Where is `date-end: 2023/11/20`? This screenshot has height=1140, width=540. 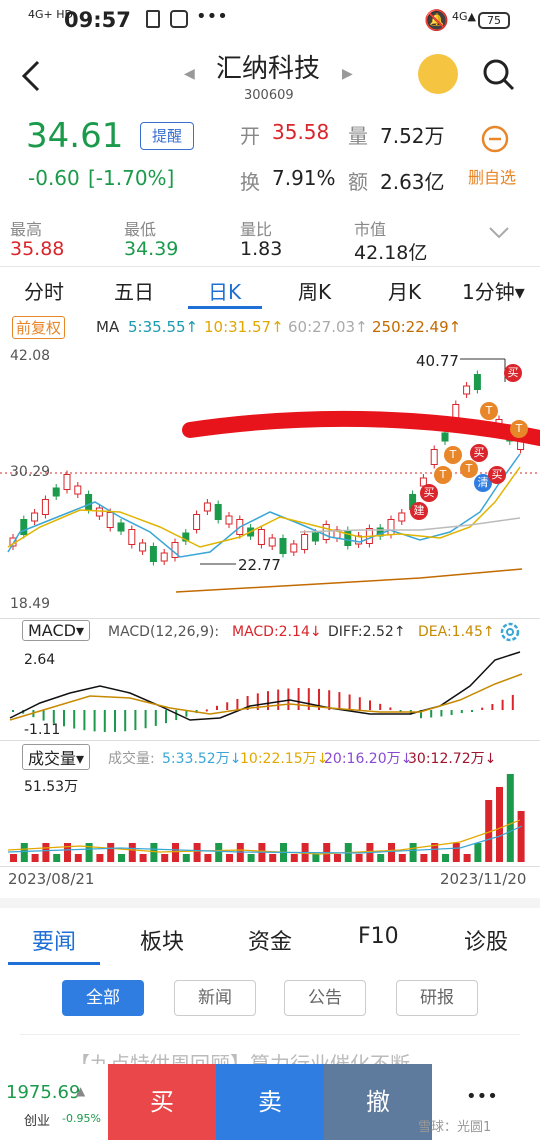
date-end: 2023/11/20 is located at coordinates (483, 879).